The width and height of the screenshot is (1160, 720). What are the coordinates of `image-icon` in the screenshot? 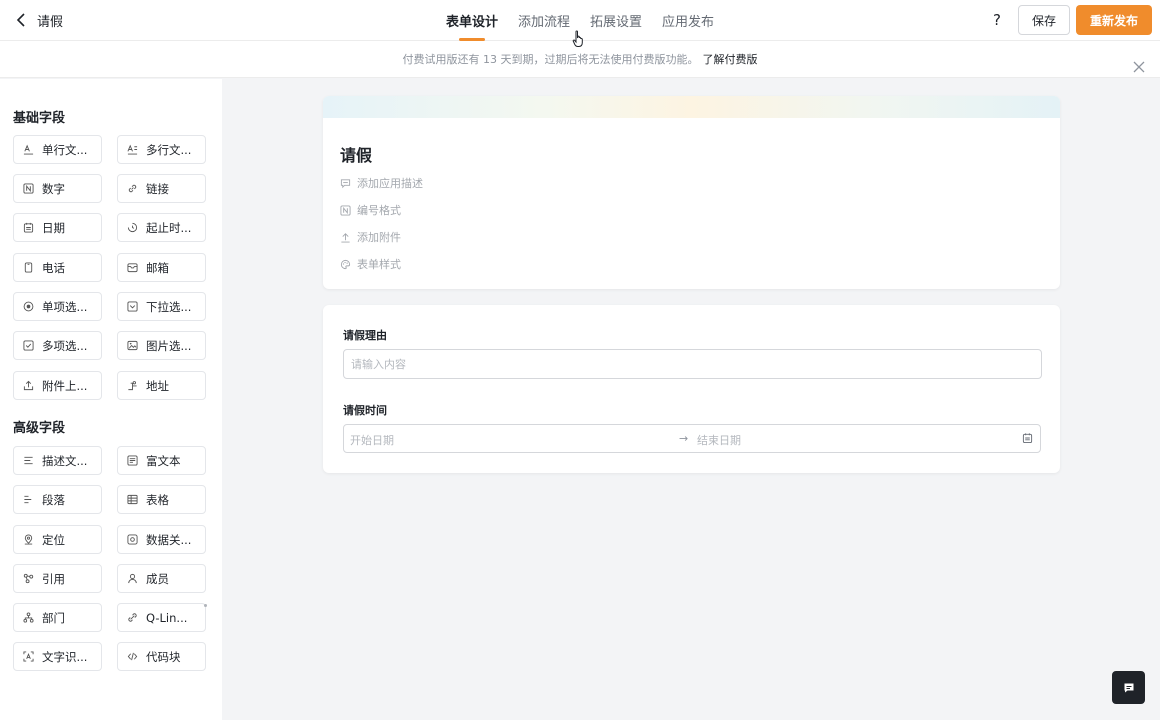 It's located at (132, 345).